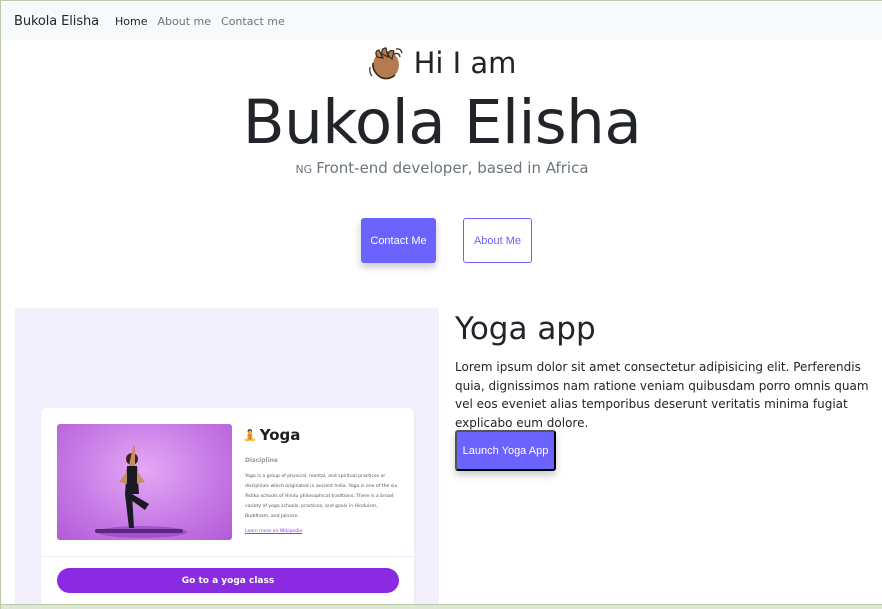 Image resolution: width=882 pixels, height=609 pixels. What do you see at coordinates (56, 21) in the screenshot?
I see `navbar-brand: Bukola Elisha` at bounding box center [56, 21].